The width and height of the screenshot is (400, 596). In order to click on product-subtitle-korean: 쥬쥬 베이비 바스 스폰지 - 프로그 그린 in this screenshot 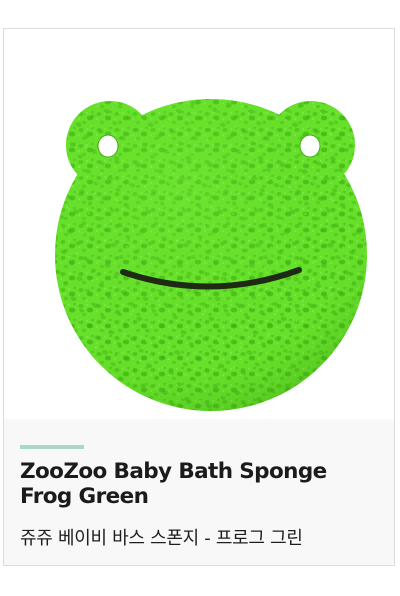, I will do `click(161, 538)`.